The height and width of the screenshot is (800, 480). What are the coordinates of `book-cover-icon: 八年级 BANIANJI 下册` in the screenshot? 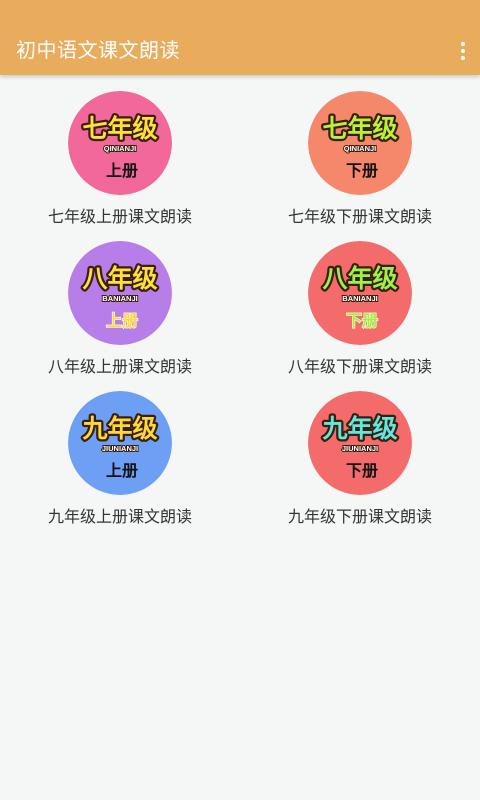 It's located at (360, 293).